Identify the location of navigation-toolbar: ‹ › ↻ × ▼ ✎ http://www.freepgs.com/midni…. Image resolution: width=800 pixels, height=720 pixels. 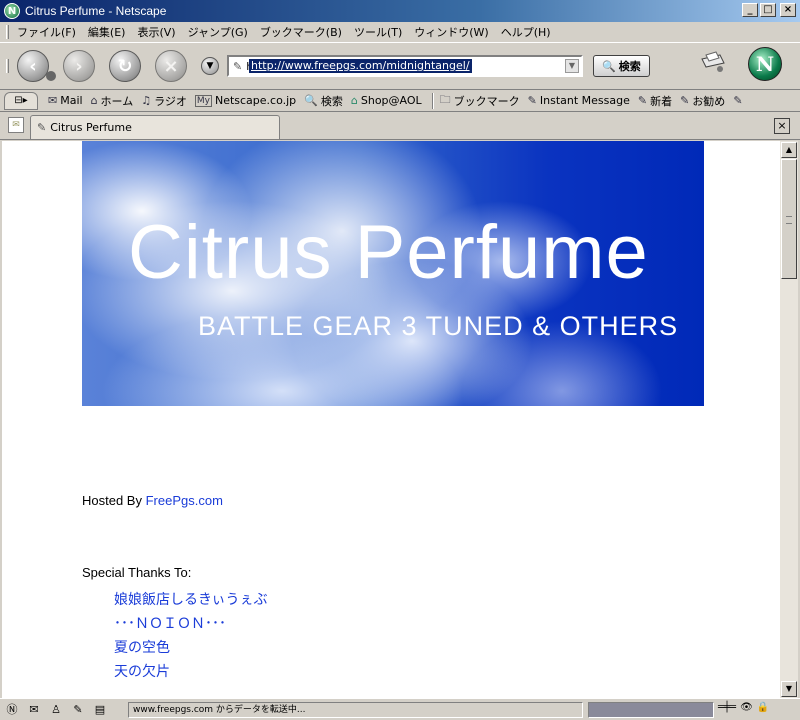
(400, 66).